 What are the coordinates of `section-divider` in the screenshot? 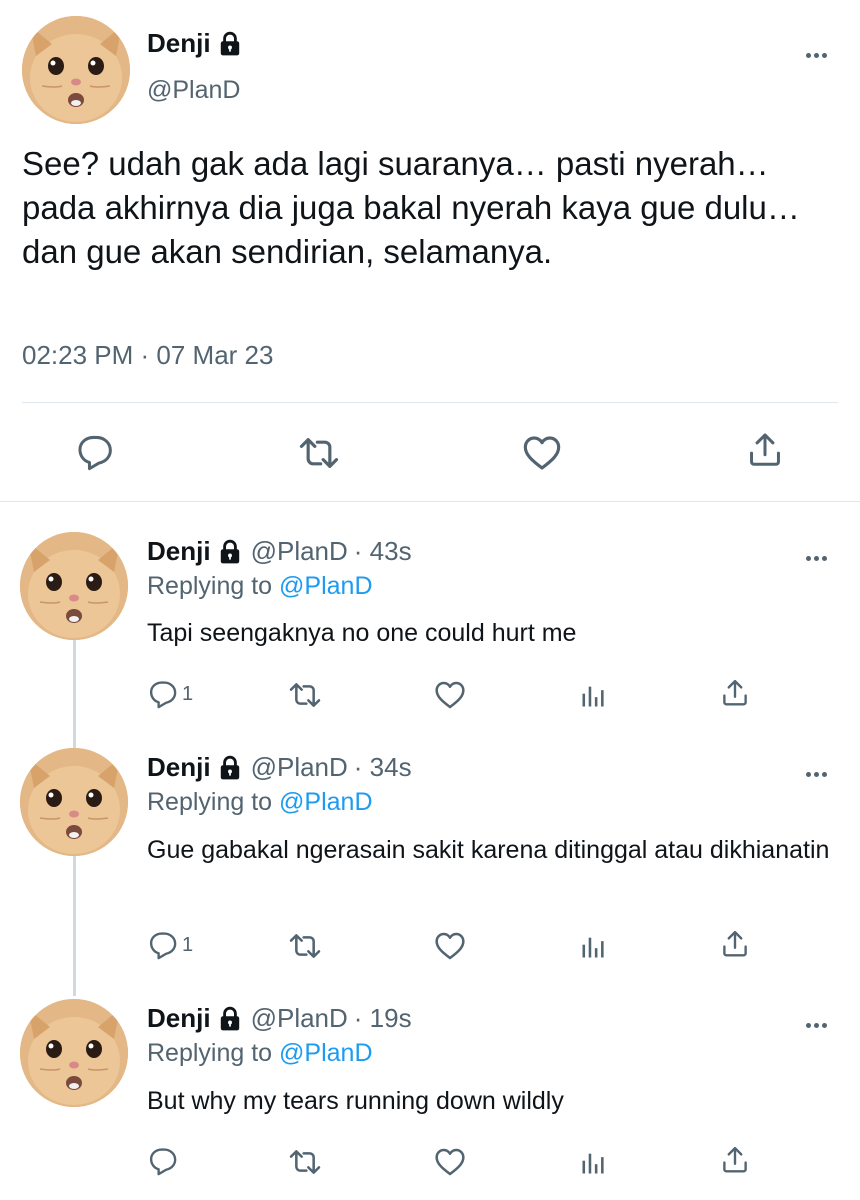 It's located at (430, 501).